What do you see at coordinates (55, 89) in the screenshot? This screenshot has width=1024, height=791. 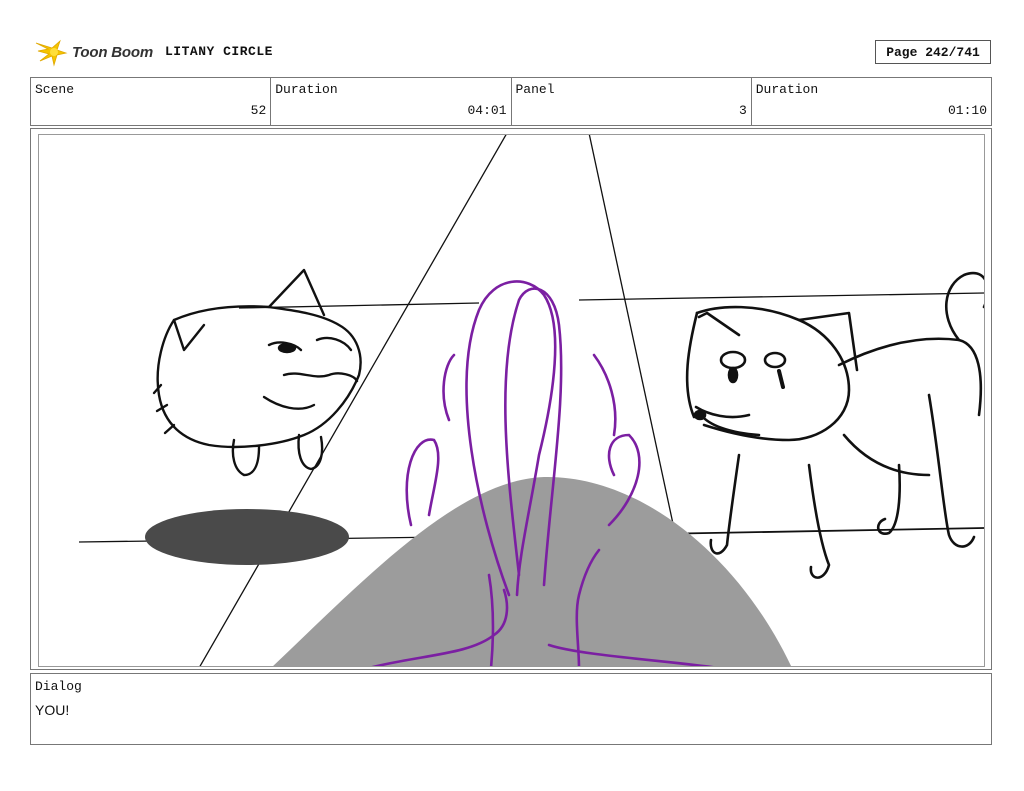 I see `scene-label: Scene` at bounding box center [55, 89].